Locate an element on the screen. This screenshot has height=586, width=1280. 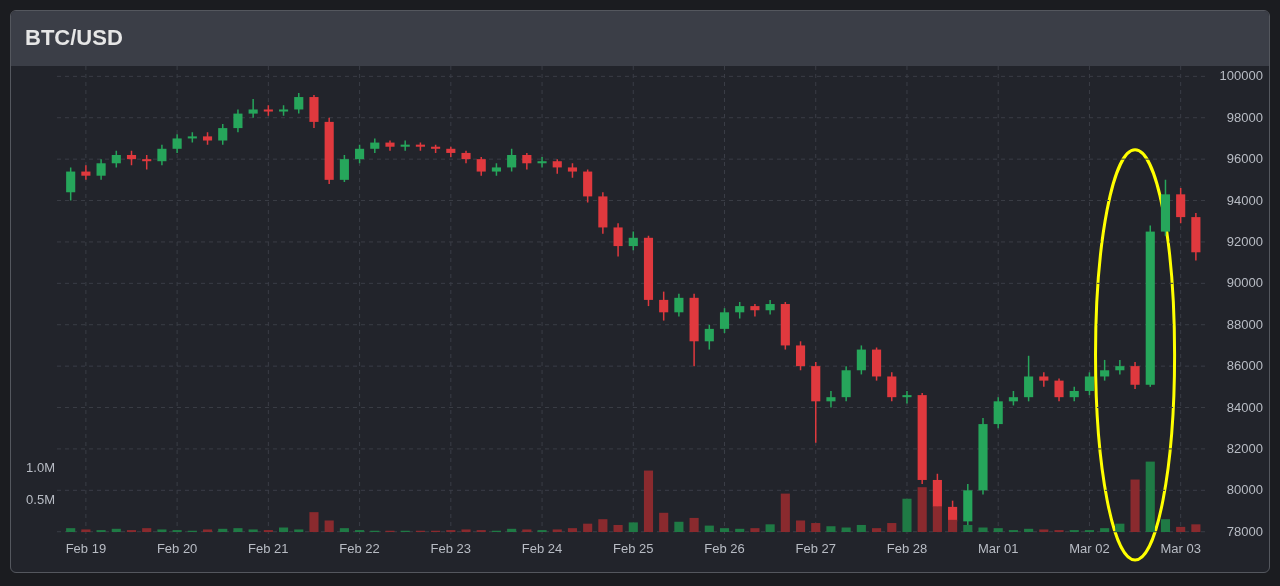
x-axis-label: Feb 26 is located at coordinates (724, 548).